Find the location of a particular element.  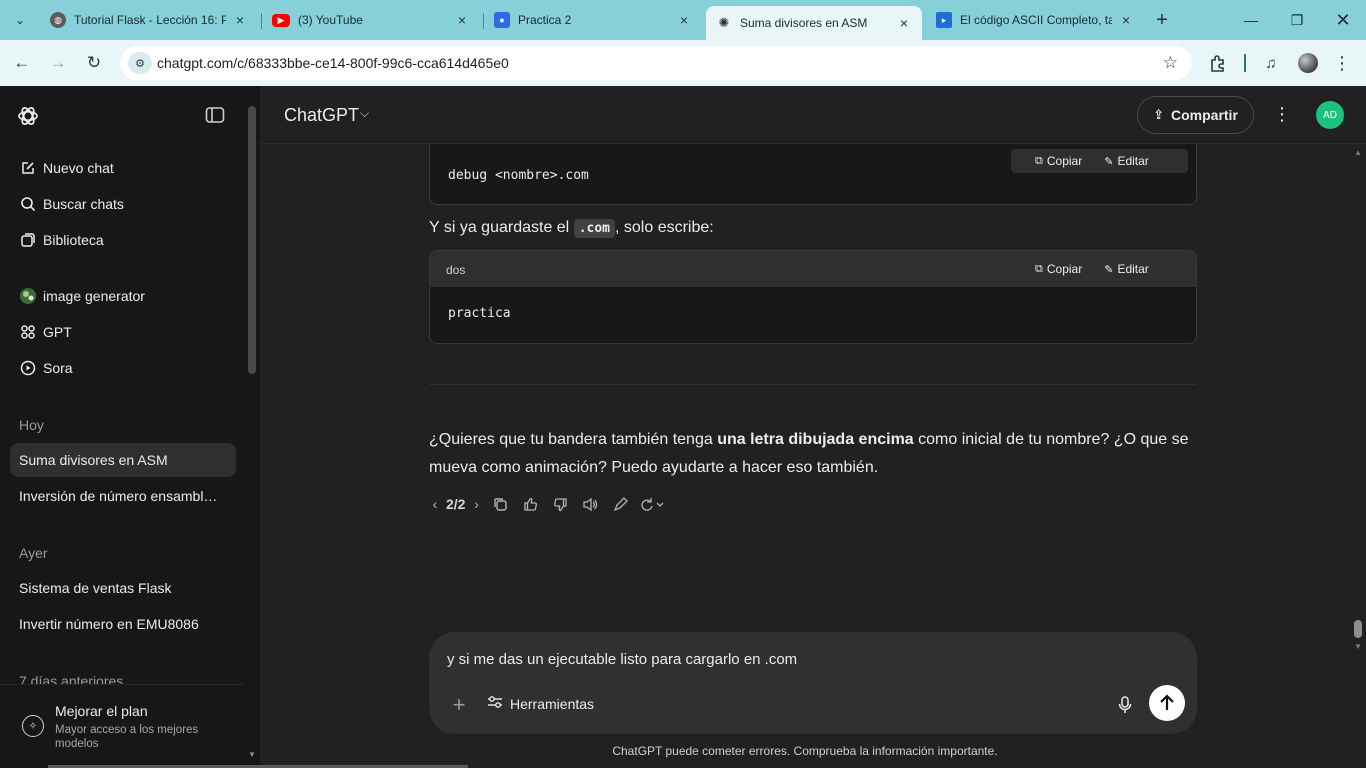

sidebar-item-image-generator: image generator is located at coordinates (123, 296).